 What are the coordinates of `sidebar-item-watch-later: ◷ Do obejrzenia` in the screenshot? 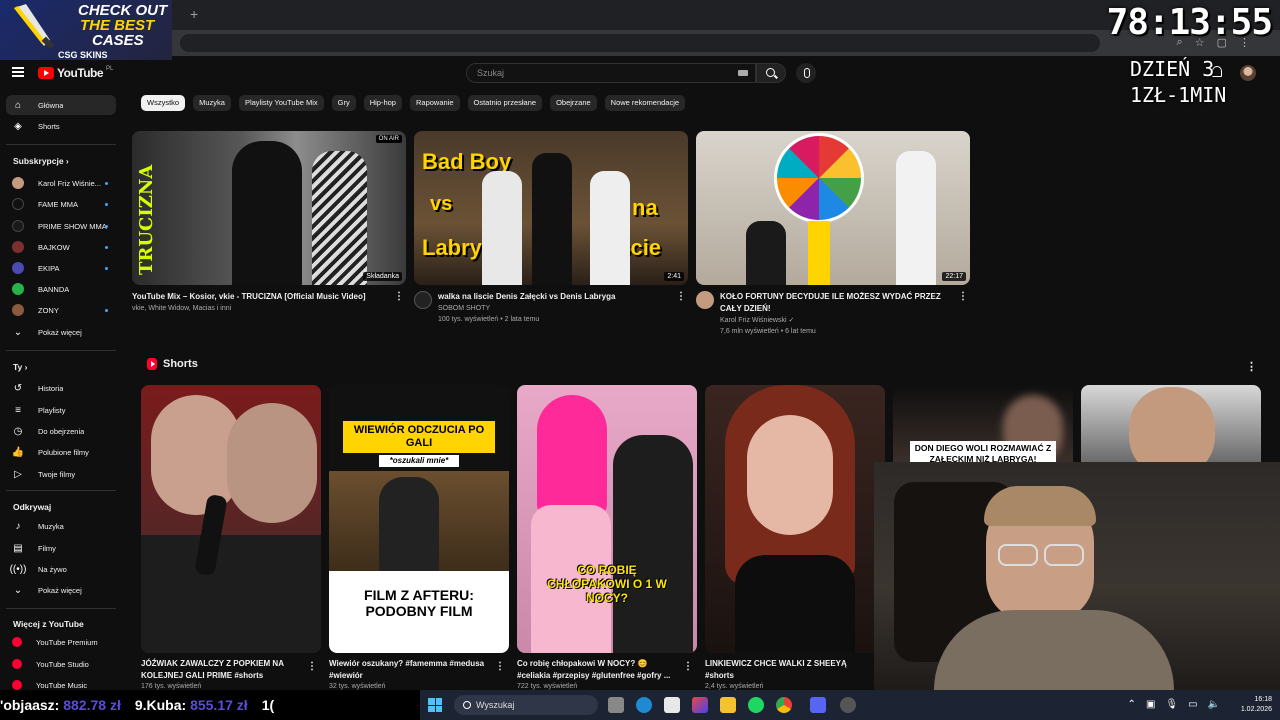 It's located at (61, 431).